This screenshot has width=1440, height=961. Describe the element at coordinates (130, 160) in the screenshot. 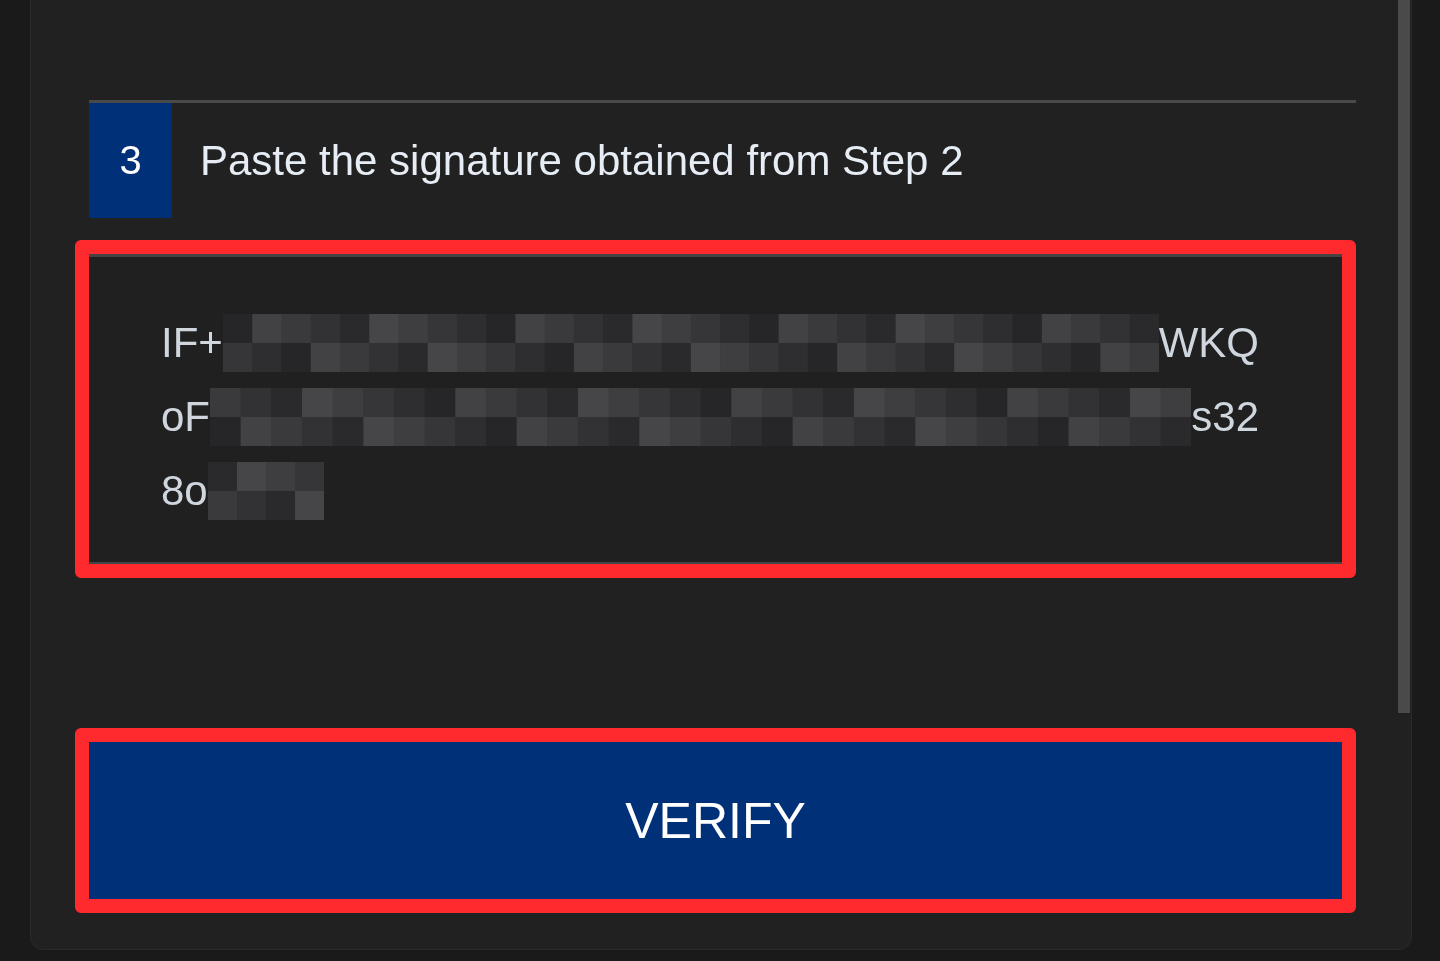

I see `step-number: 3` at that location.